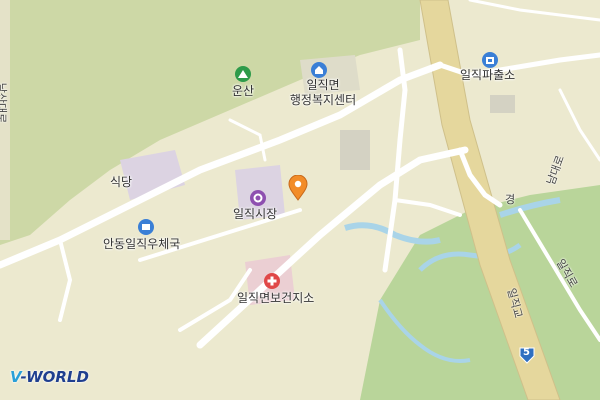 This screenshot has width=600, height=400. I want to click on mountain-icon, so click(243, 74).